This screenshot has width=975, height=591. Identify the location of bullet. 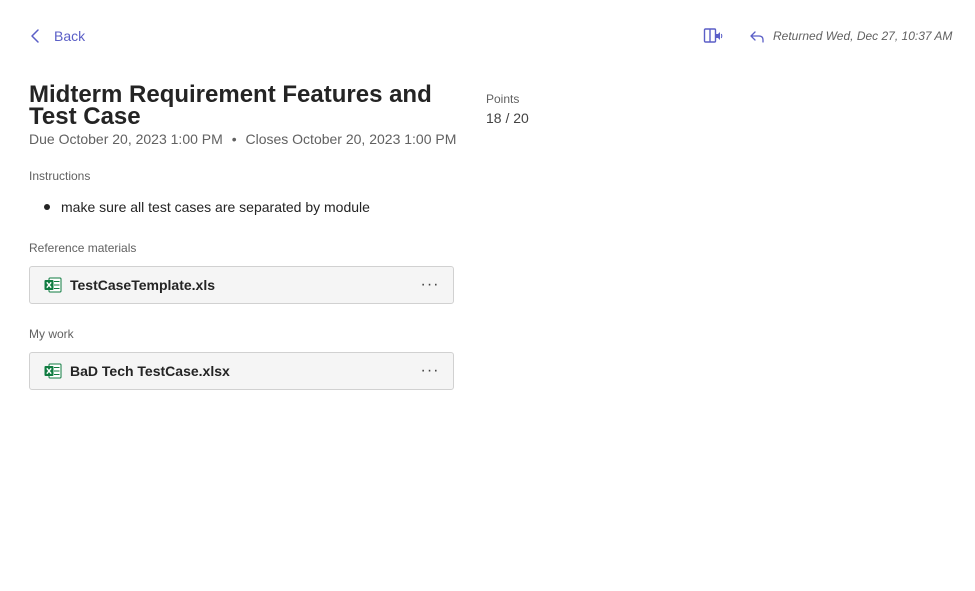
(47, 207).